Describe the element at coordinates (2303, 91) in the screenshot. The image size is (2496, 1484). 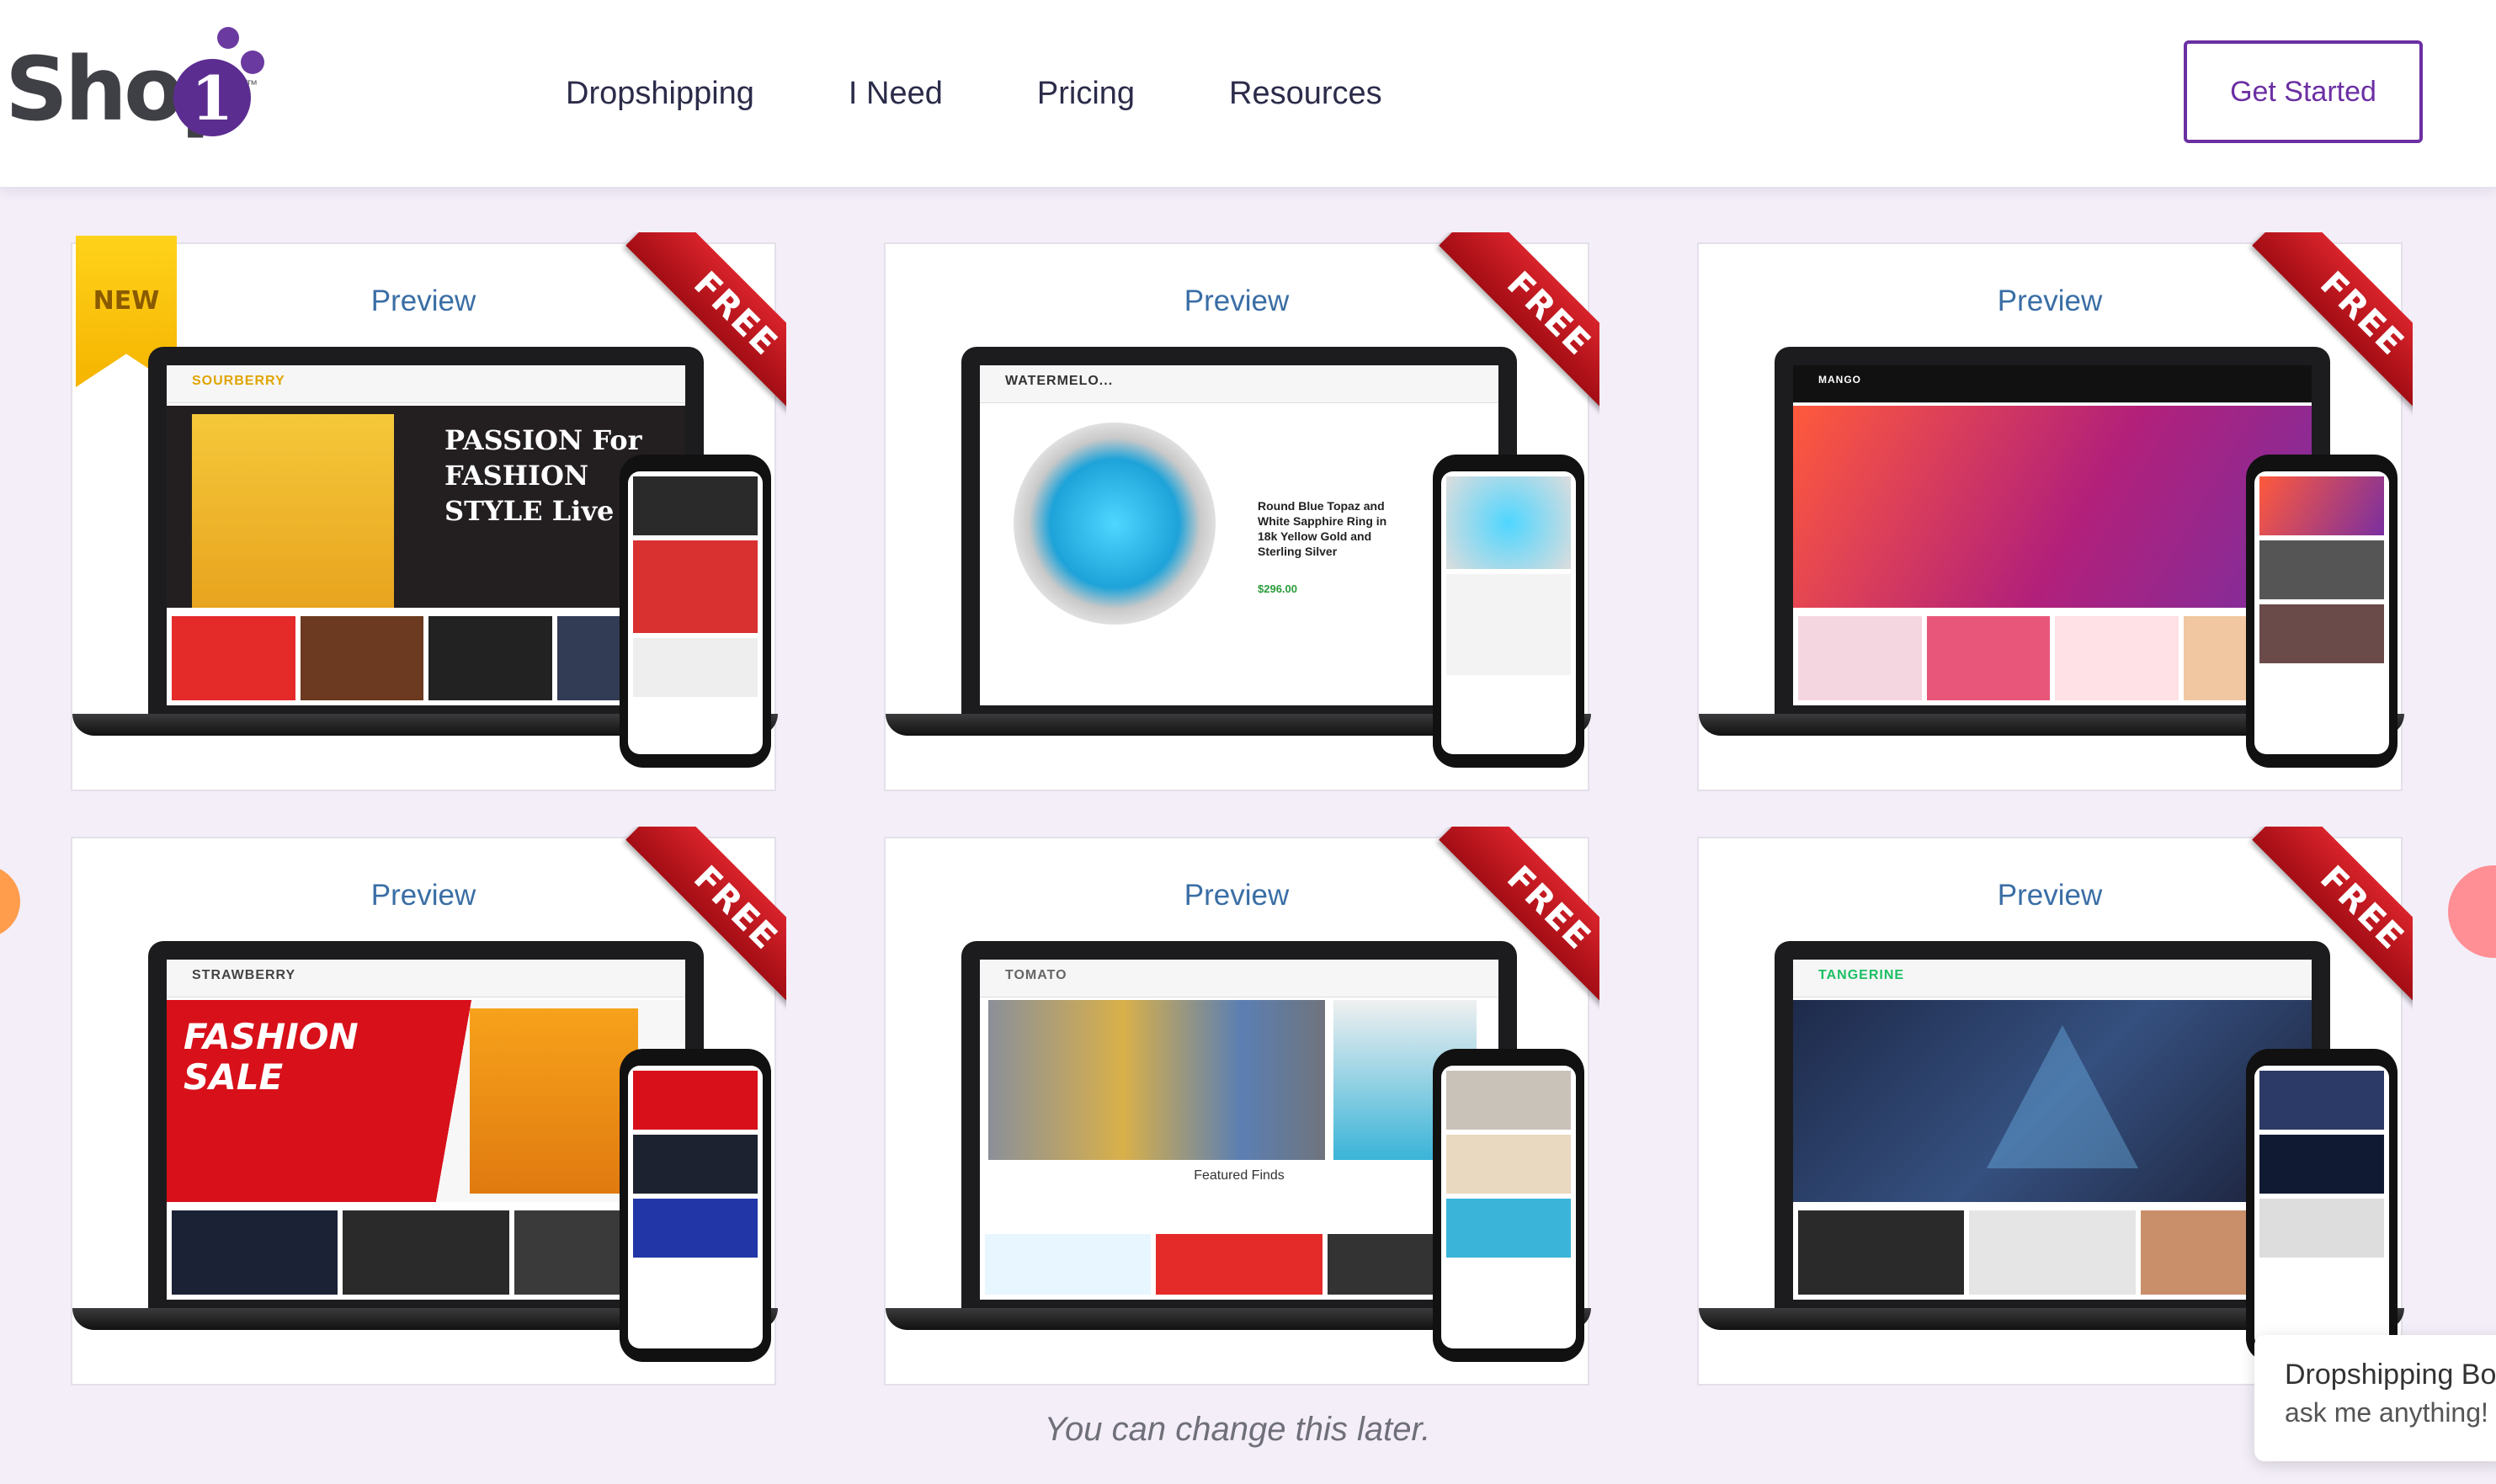
I see `get-started-button: Get Started` at that location.